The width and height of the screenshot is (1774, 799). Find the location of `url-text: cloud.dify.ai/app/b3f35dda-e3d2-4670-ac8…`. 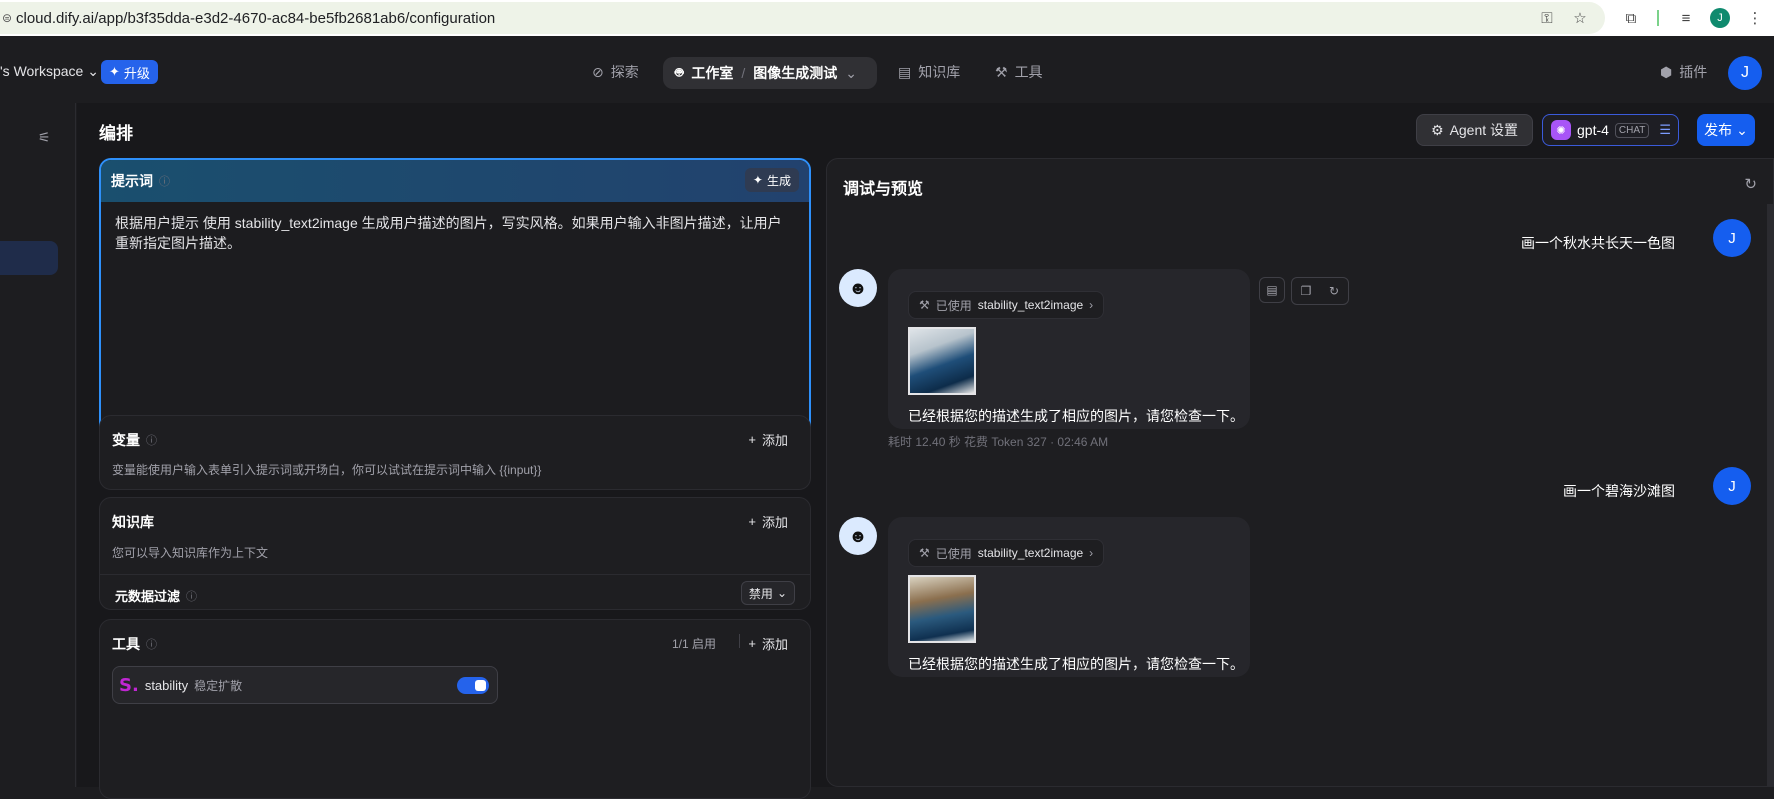

url-text: cloud.dify.ai/app/b3f35dda-e3d2-4670-ac8… is located at coordinates (255, 18).